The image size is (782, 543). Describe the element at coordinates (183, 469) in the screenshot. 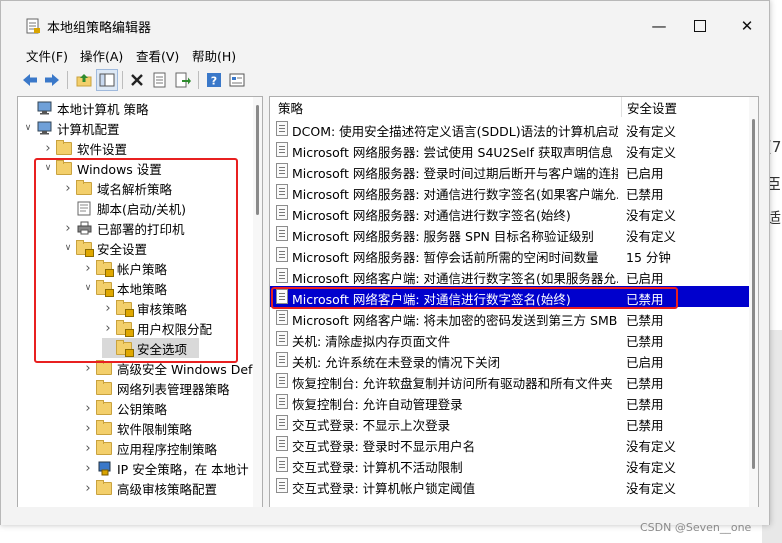

I see `tree-item-label: IP 安全策略，在 本地计` at that location.